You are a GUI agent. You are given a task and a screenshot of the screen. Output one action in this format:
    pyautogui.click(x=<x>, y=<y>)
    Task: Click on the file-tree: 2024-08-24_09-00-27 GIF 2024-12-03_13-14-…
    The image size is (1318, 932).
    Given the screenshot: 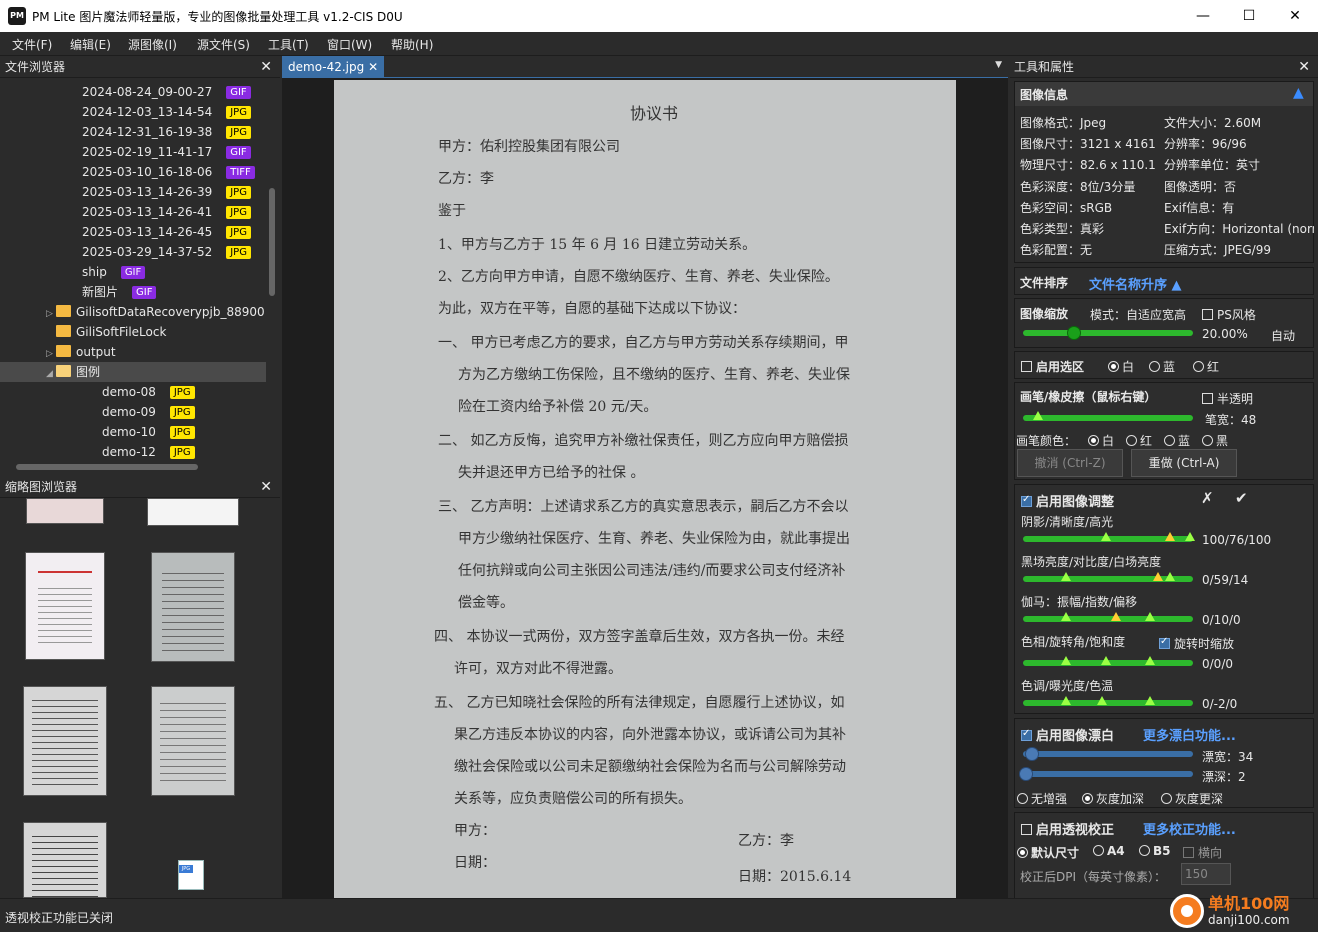 What is the action you would take?
    pyautogui.click(x=133, y=298)
    